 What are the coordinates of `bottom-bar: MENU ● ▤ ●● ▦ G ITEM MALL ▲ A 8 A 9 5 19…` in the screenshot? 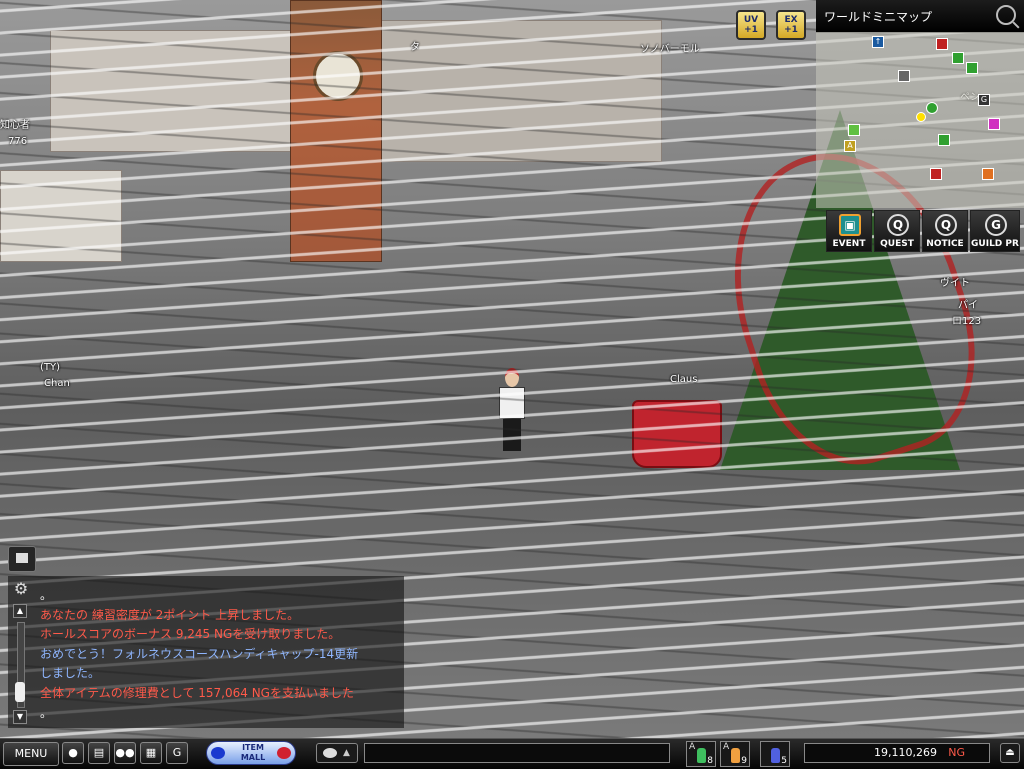 It's located at (512, 753).